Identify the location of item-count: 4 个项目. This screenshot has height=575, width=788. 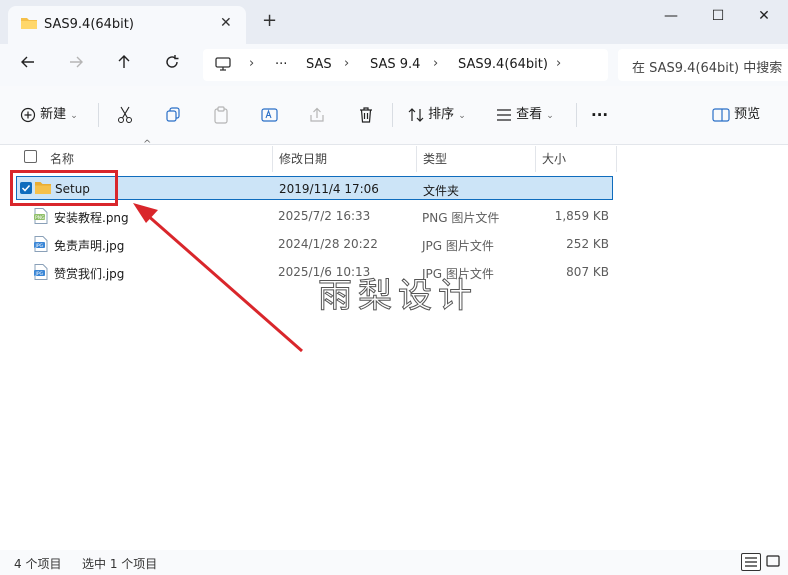
(38, 564).